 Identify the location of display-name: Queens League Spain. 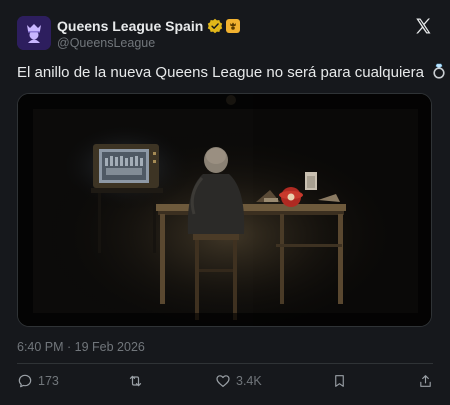
(130, 26).